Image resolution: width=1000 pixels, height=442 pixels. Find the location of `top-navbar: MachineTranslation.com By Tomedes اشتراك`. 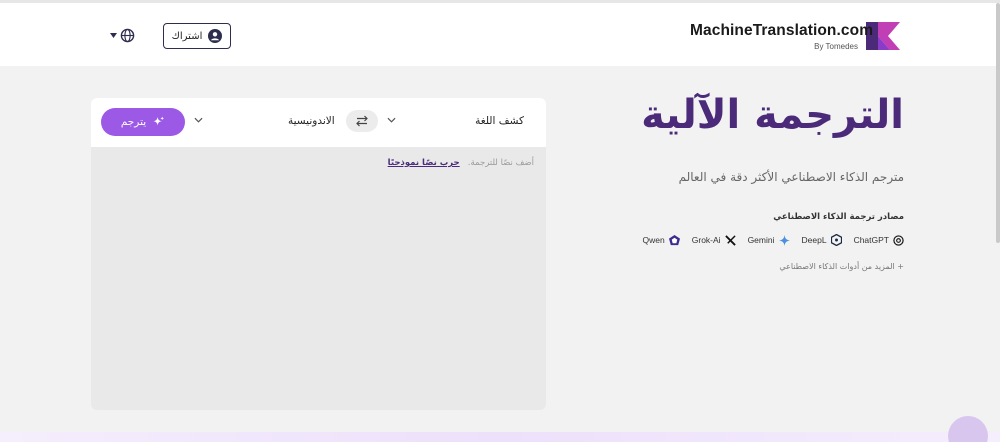

top-navbar: MachineTranslation.com By Tomedes اشتراك is located at coordinates (500, 33).